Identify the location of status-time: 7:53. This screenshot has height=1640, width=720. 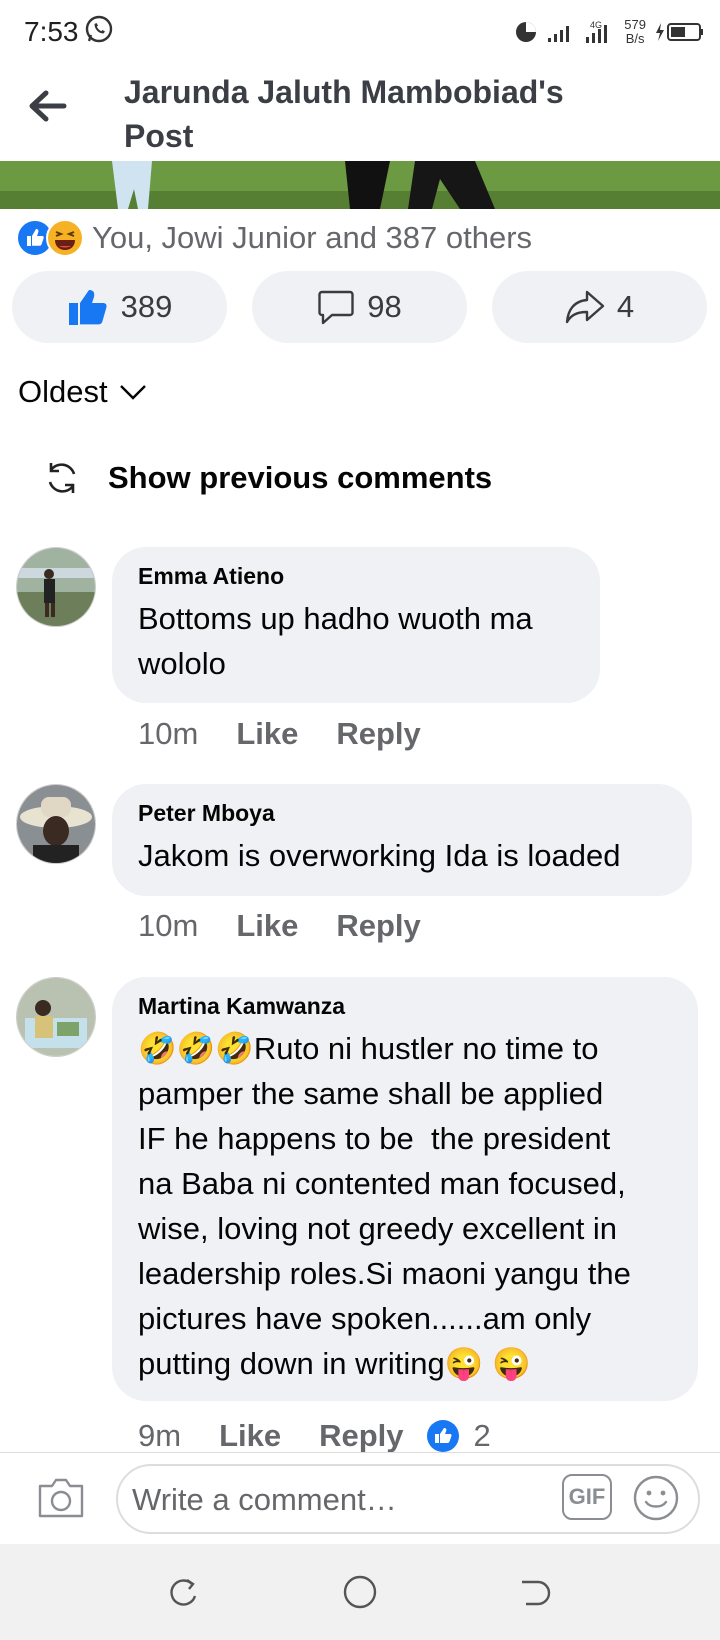
(51, 31).